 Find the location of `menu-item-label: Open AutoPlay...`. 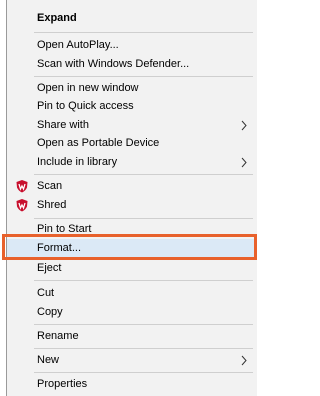

menu-item-label: Open AutoPlay... is located at coordinates (78, 45).